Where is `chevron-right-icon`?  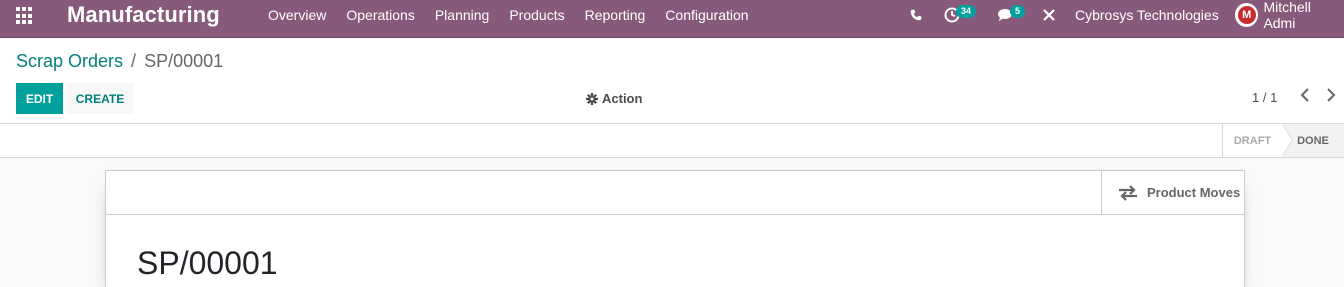 chevron-right-icon is located at coordinates (1331, 97).